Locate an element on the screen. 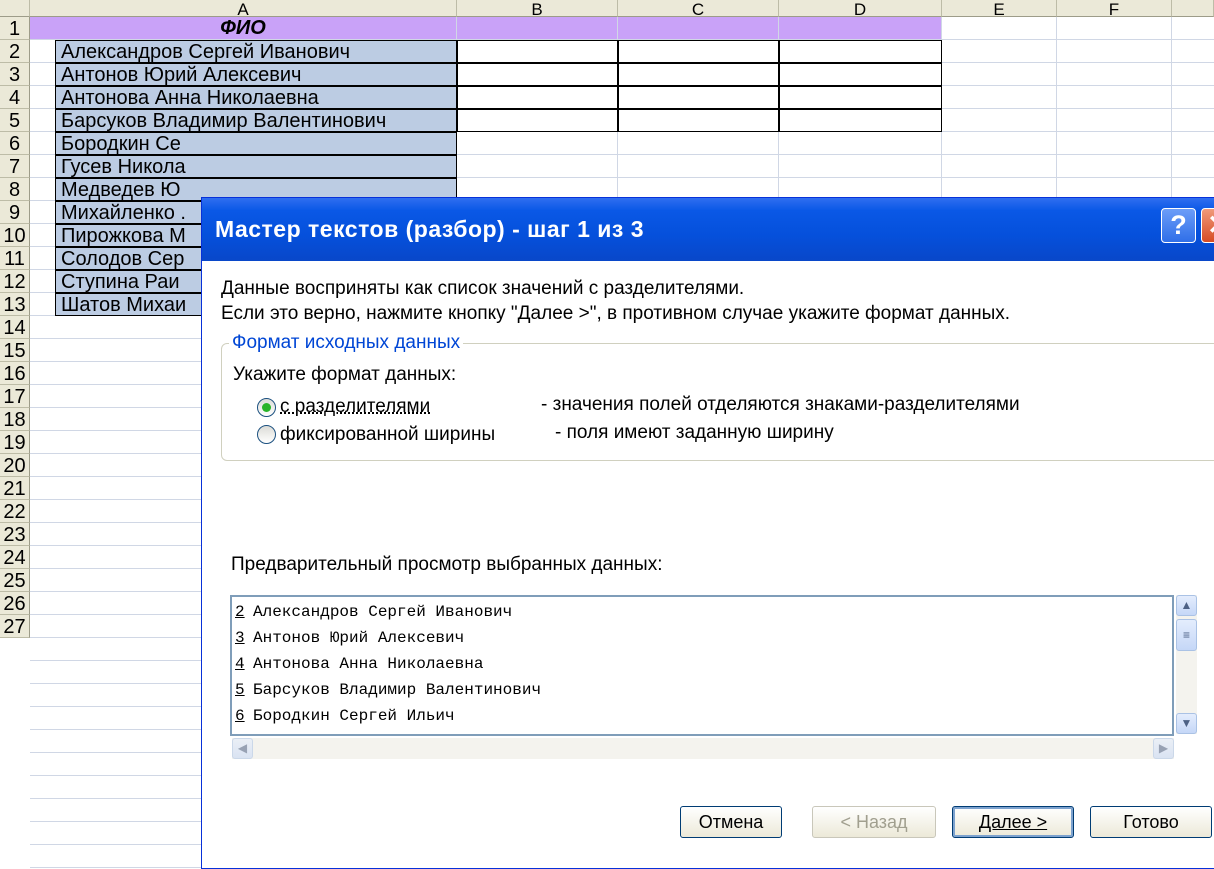 This screenshot has width=1214, height=869. scroll-right-icon: ▶ is located at coordinates (1163, 748).